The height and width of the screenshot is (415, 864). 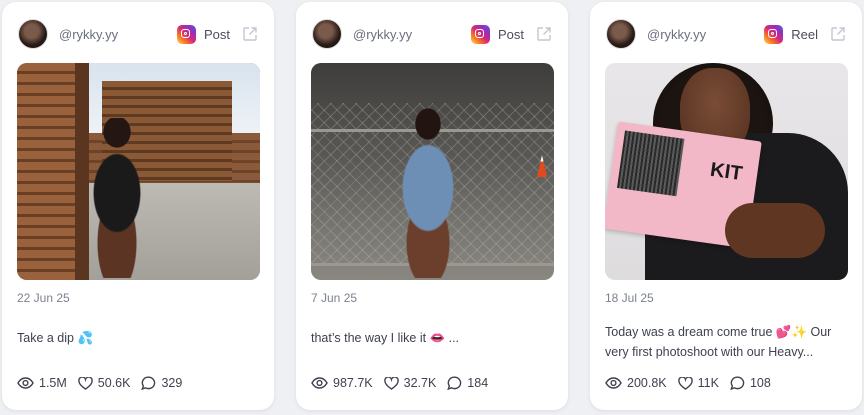 What do you see at coordinates (647, 383) in the screenshot?
I see `views-count: 200.8K` at bounding box center [647, 383].